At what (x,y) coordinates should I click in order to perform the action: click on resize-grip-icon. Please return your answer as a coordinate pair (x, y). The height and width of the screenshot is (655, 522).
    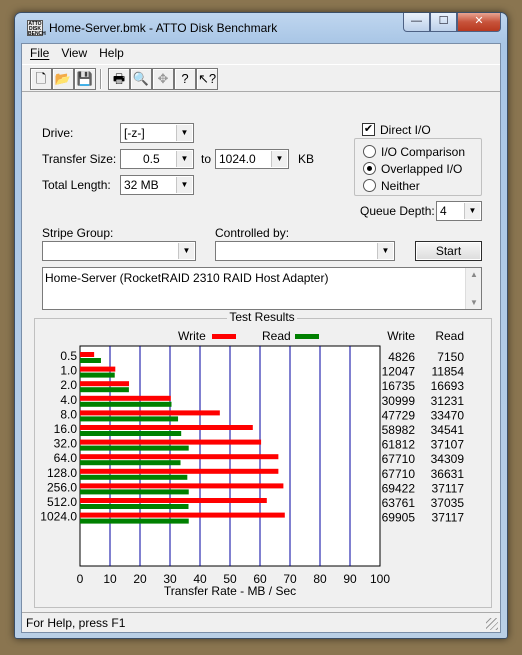
    Looking at the image, I should click on (492, 624).